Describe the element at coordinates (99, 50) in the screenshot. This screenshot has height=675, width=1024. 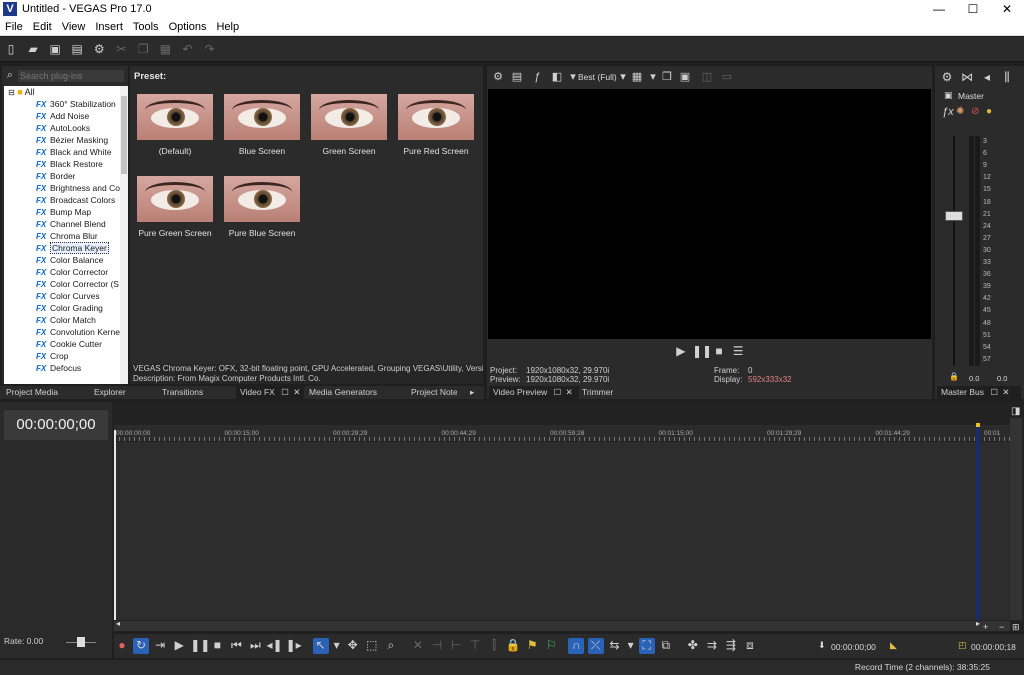
I see `gear-icon: ⚙` at that location.